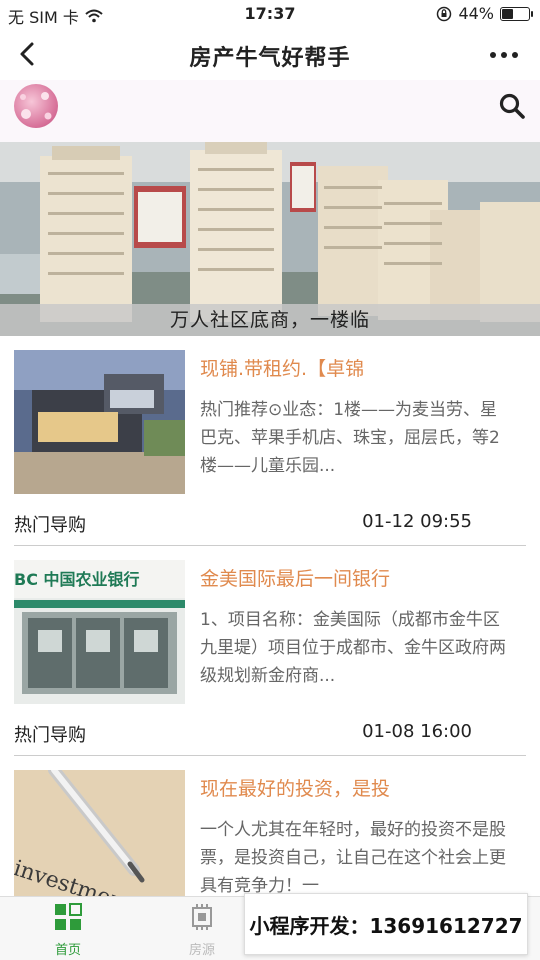  I want to click on header-row, so click(270, 111).